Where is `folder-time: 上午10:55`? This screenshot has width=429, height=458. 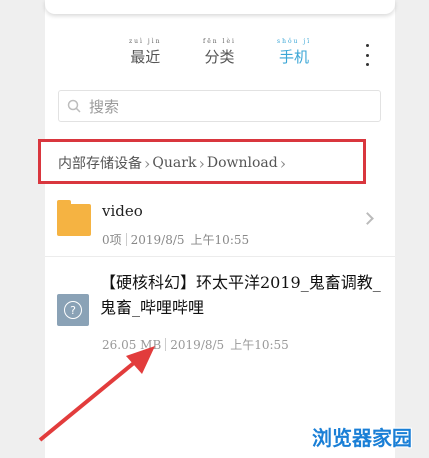 folder-time: 上午10:55 is located at coordinates (220, 240).